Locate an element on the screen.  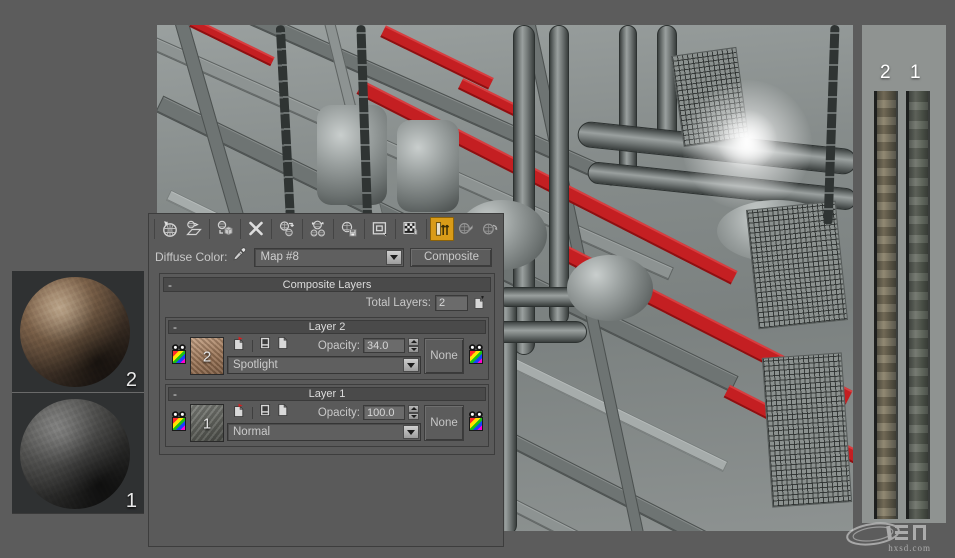
x-cross-icon is located at coordinates (256, 229).